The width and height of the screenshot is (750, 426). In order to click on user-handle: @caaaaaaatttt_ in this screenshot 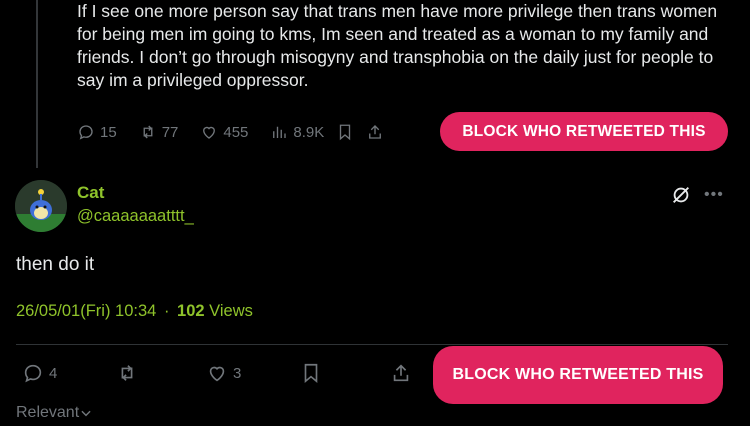, I will do `click(135, 216)`.